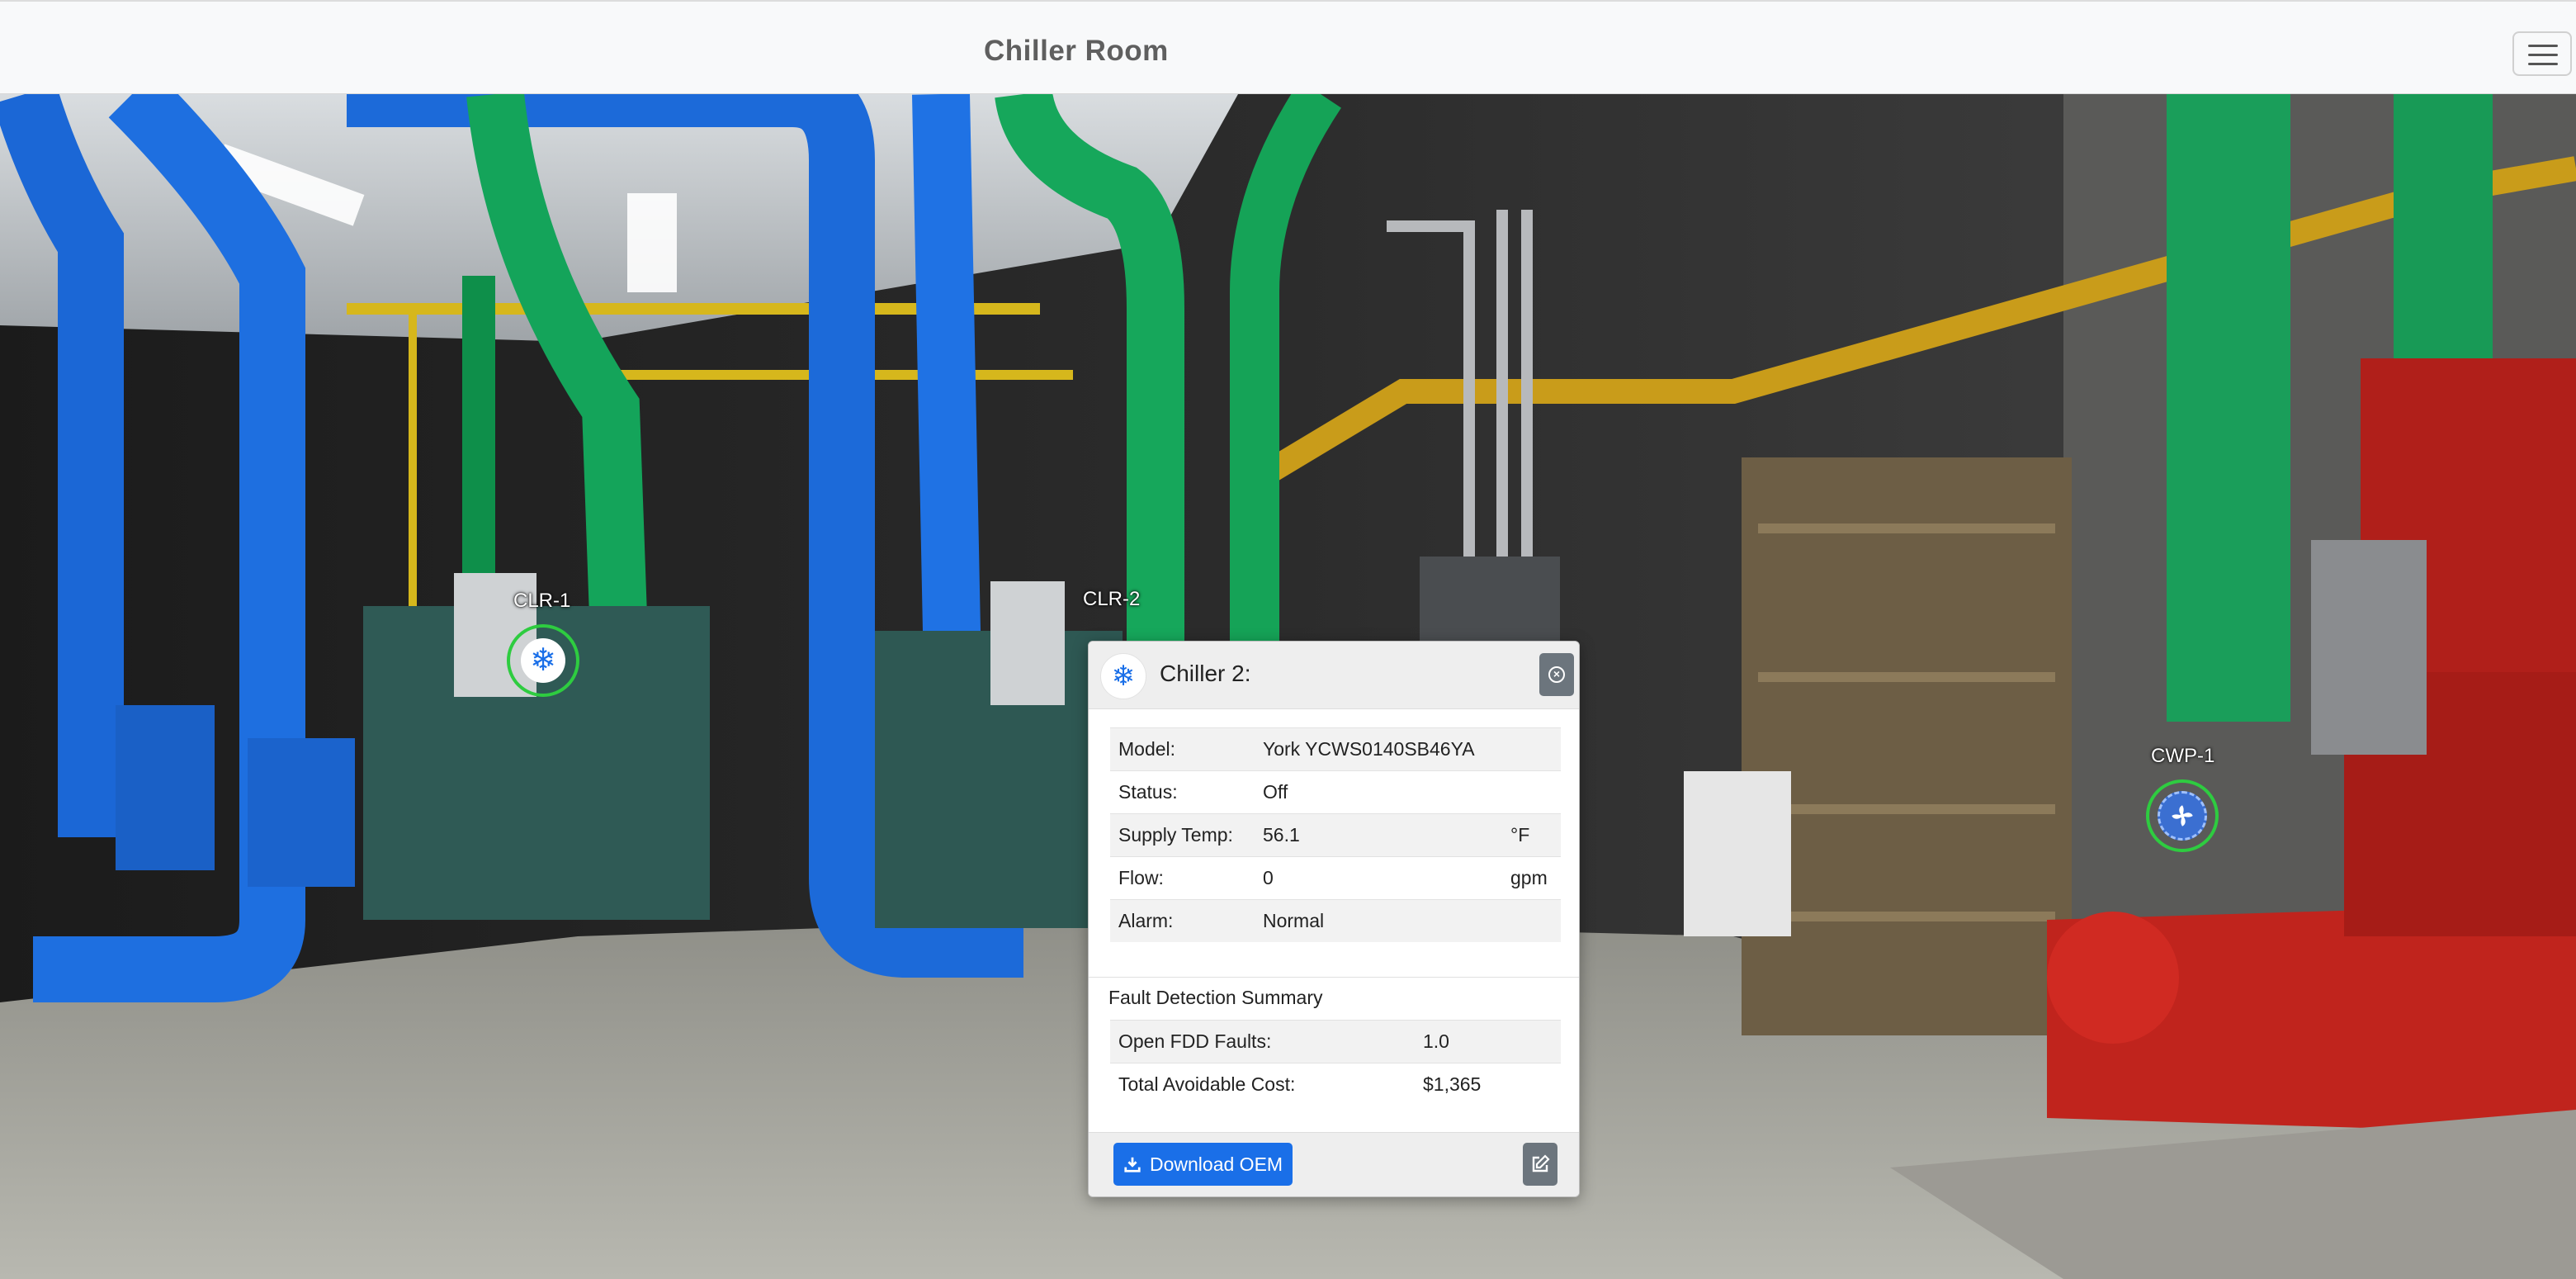  What do you see at coordinates (1205, 673) in the screenshot?
I see `popup-title: Chiller 2:` at bounding box center [1205, 673].